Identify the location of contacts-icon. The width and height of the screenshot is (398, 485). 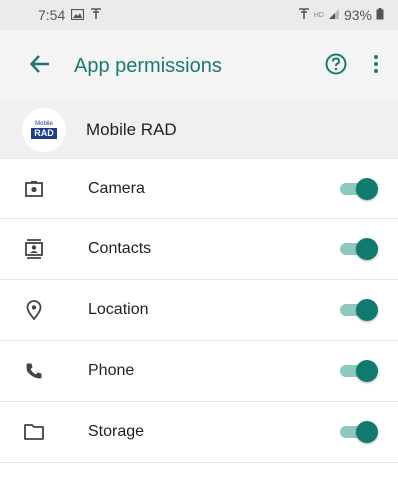
(34, 249).